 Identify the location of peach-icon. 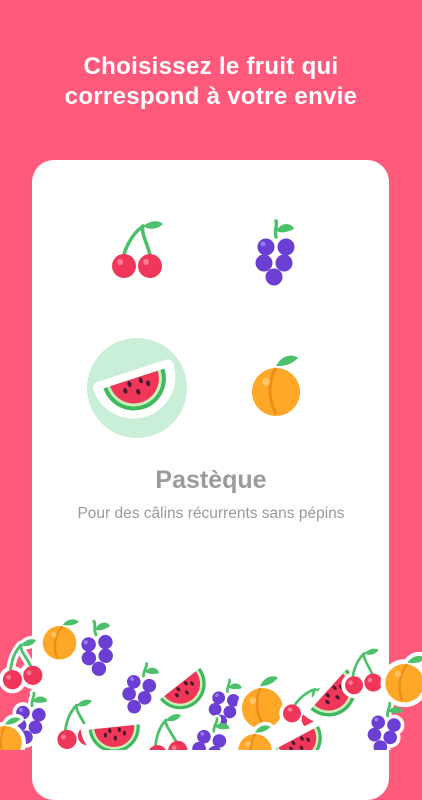
(276, 388).